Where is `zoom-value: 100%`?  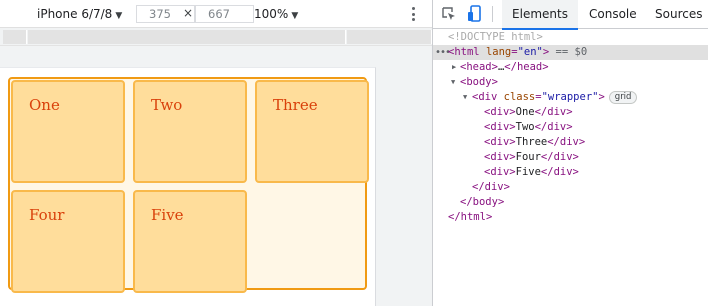
zoom-value: 100% is located at coordinates (271, 14).